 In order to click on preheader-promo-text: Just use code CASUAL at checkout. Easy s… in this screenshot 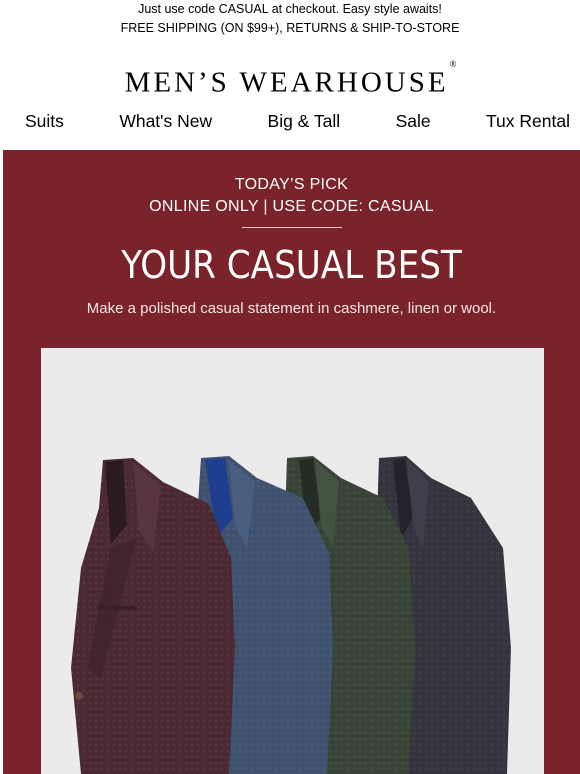, I will do `click(290, 9)`.